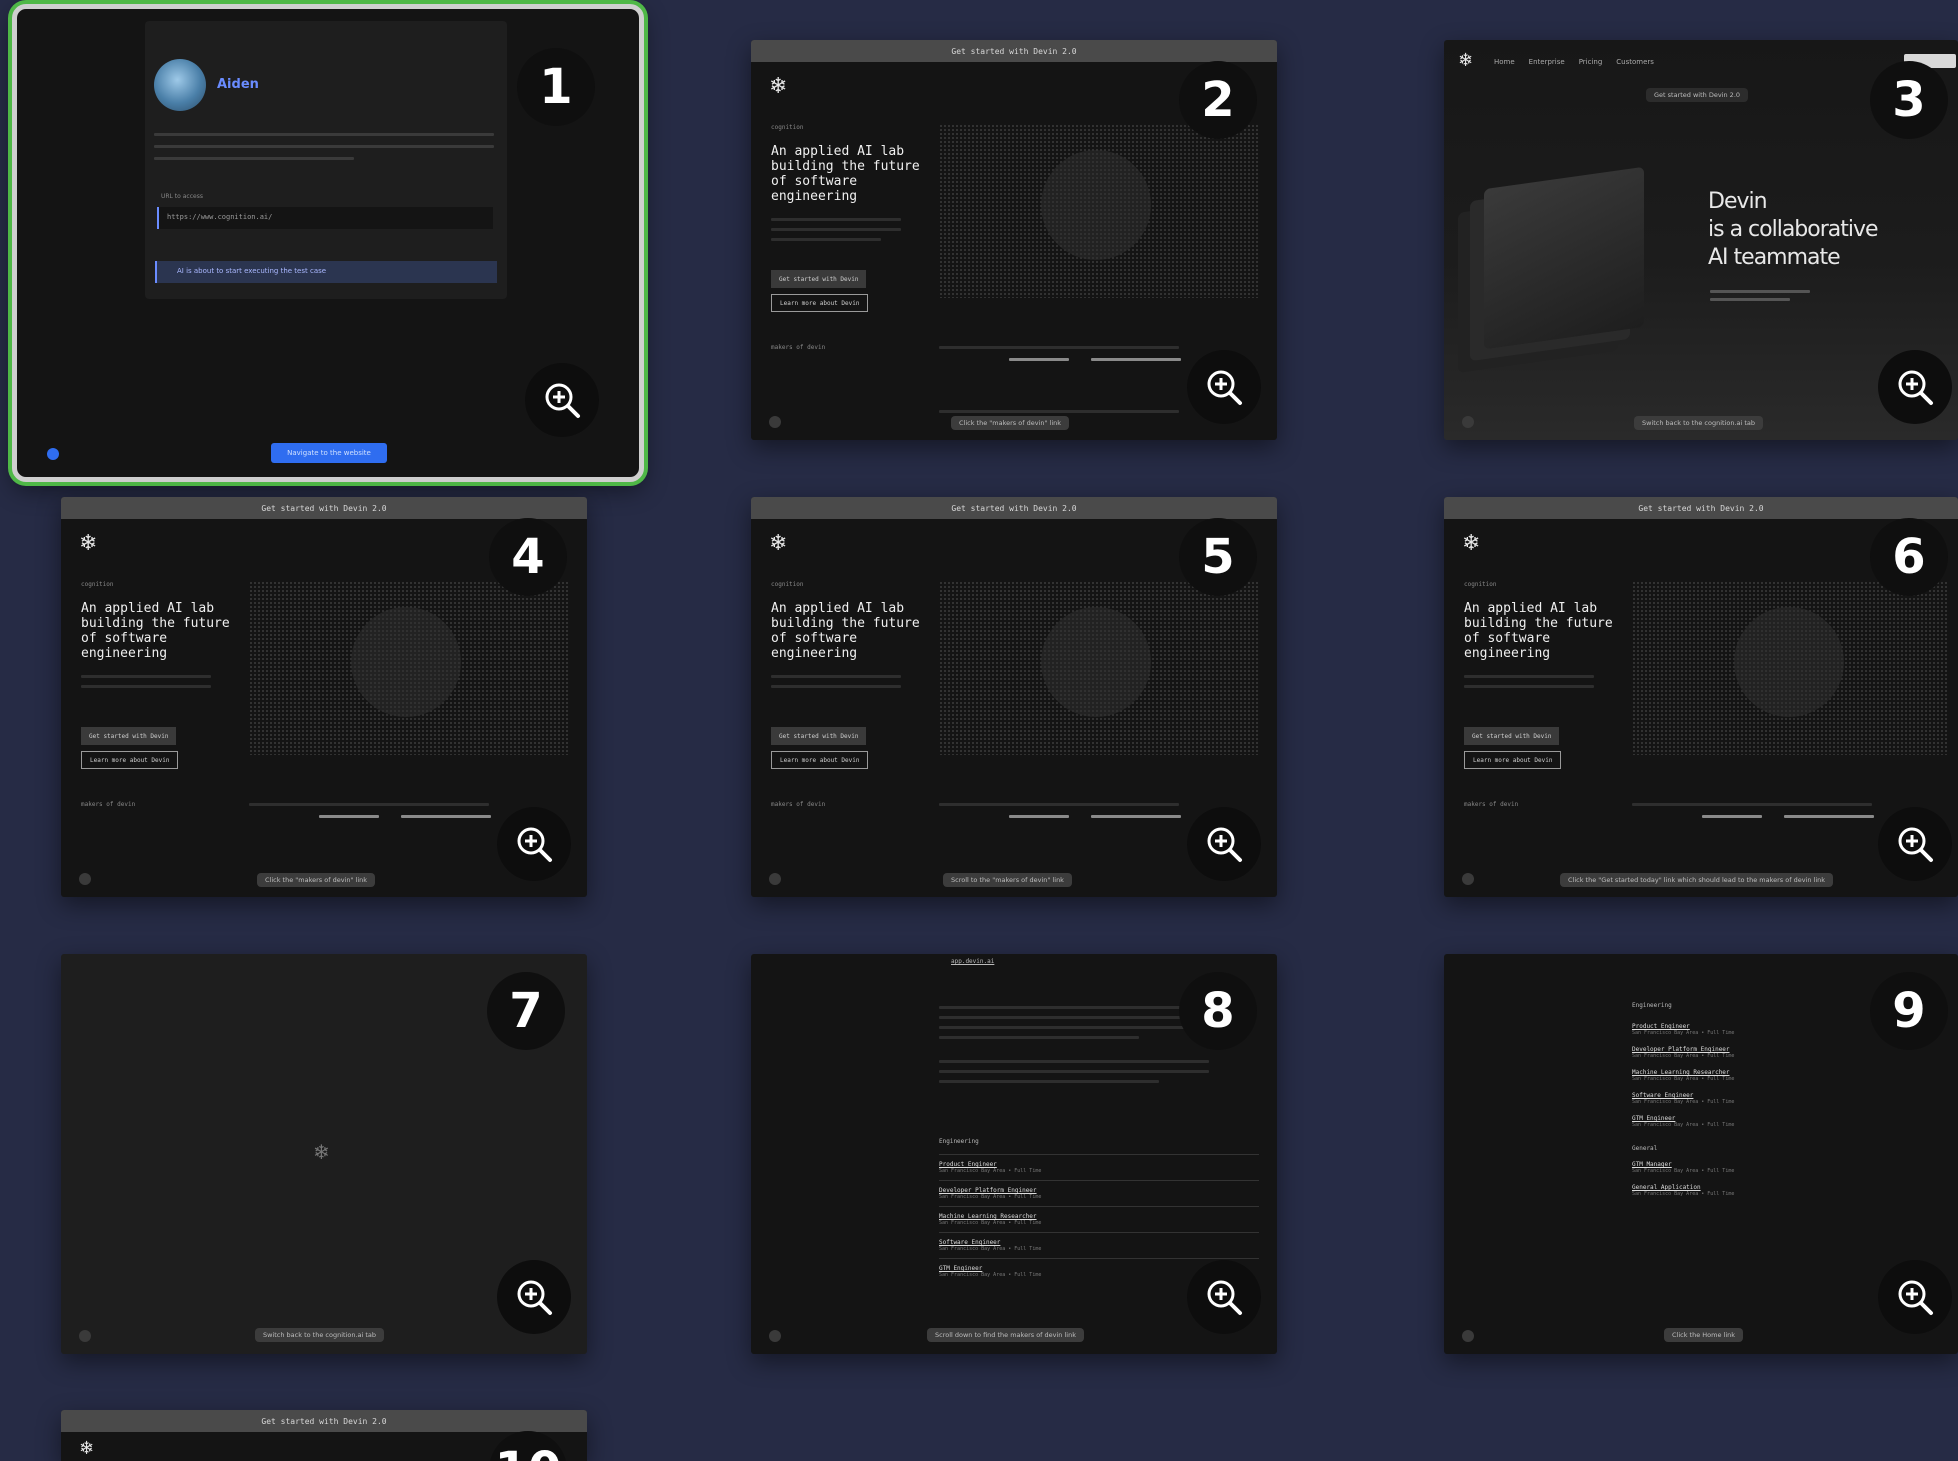 The image size is (1958, 1461). I want to click on job-title: General Application, so click(1782, 1187).